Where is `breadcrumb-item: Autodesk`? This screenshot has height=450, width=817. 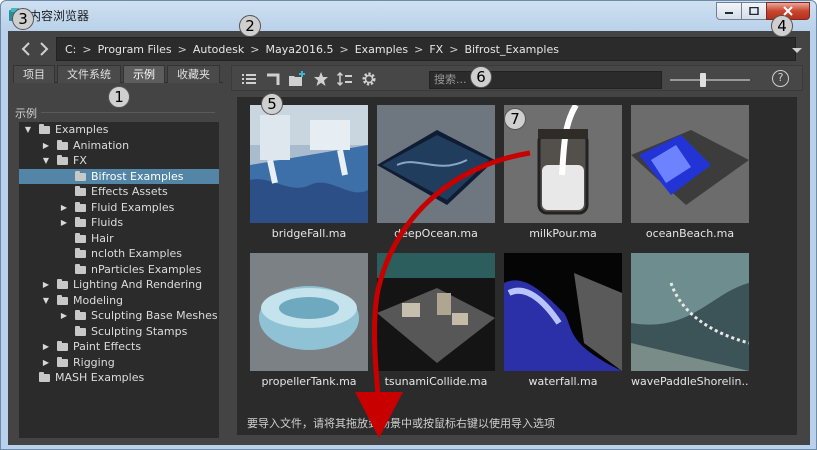 breadcrumb-item: Autodesk is located at coordinates (218, 49).